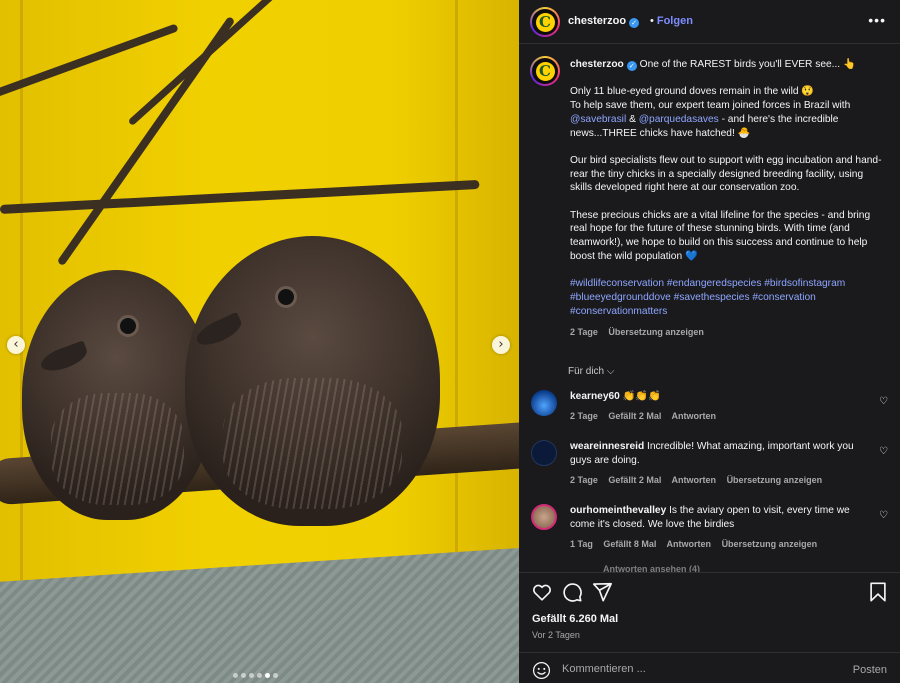 The image size is (900, 683). What do you see at coordinates (720, 416) in the screenshot?
I see `comment-meta: 2 Tage Gefällt 2 Mal Antworten` at bounding box center [720, 416].